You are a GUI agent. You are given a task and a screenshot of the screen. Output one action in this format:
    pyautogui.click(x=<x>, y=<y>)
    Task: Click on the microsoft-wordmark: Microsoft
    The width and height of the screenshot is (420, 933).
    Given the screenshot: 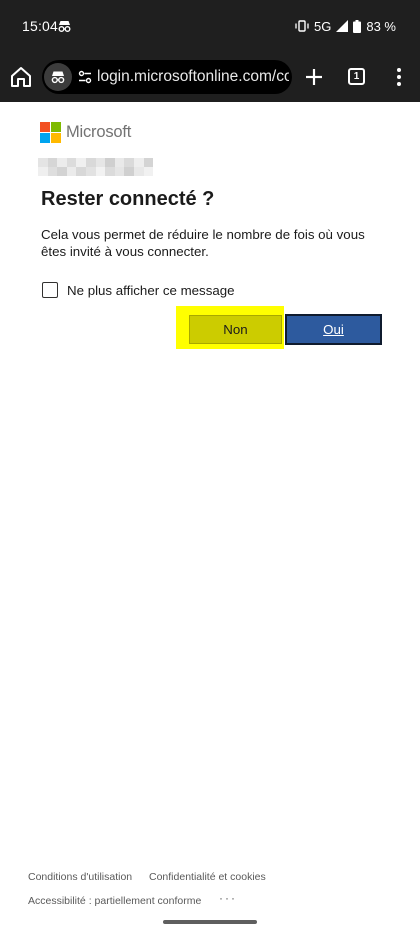 What is the action you would take?
    pyautogui.click(x=99, y=132)
    